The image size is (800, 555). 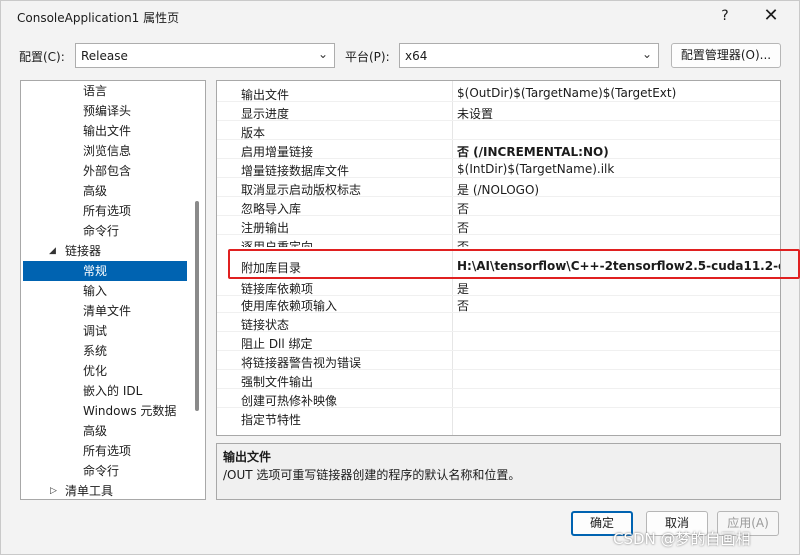 What do you see at coordinates (498, 398) in the screenshot?
I see `property-row: 创建可热修补映像` at bounding box center [498, 398].